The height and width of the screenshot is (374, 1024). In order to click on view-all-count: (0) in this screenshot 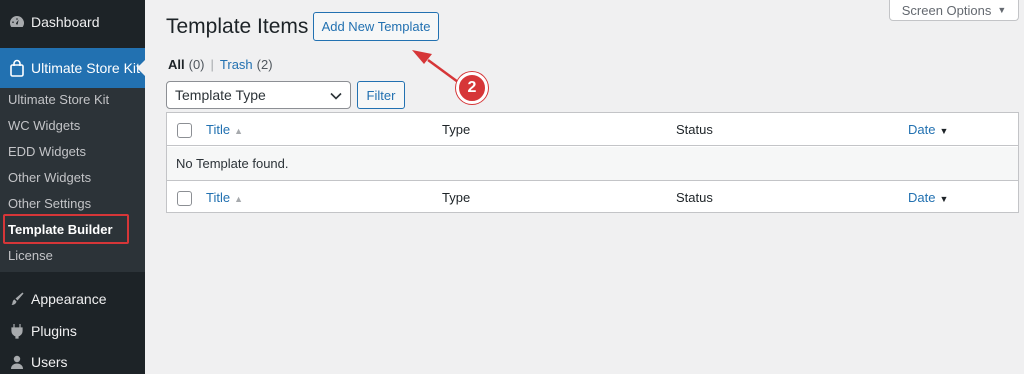, I will do `click(196, 64)`.